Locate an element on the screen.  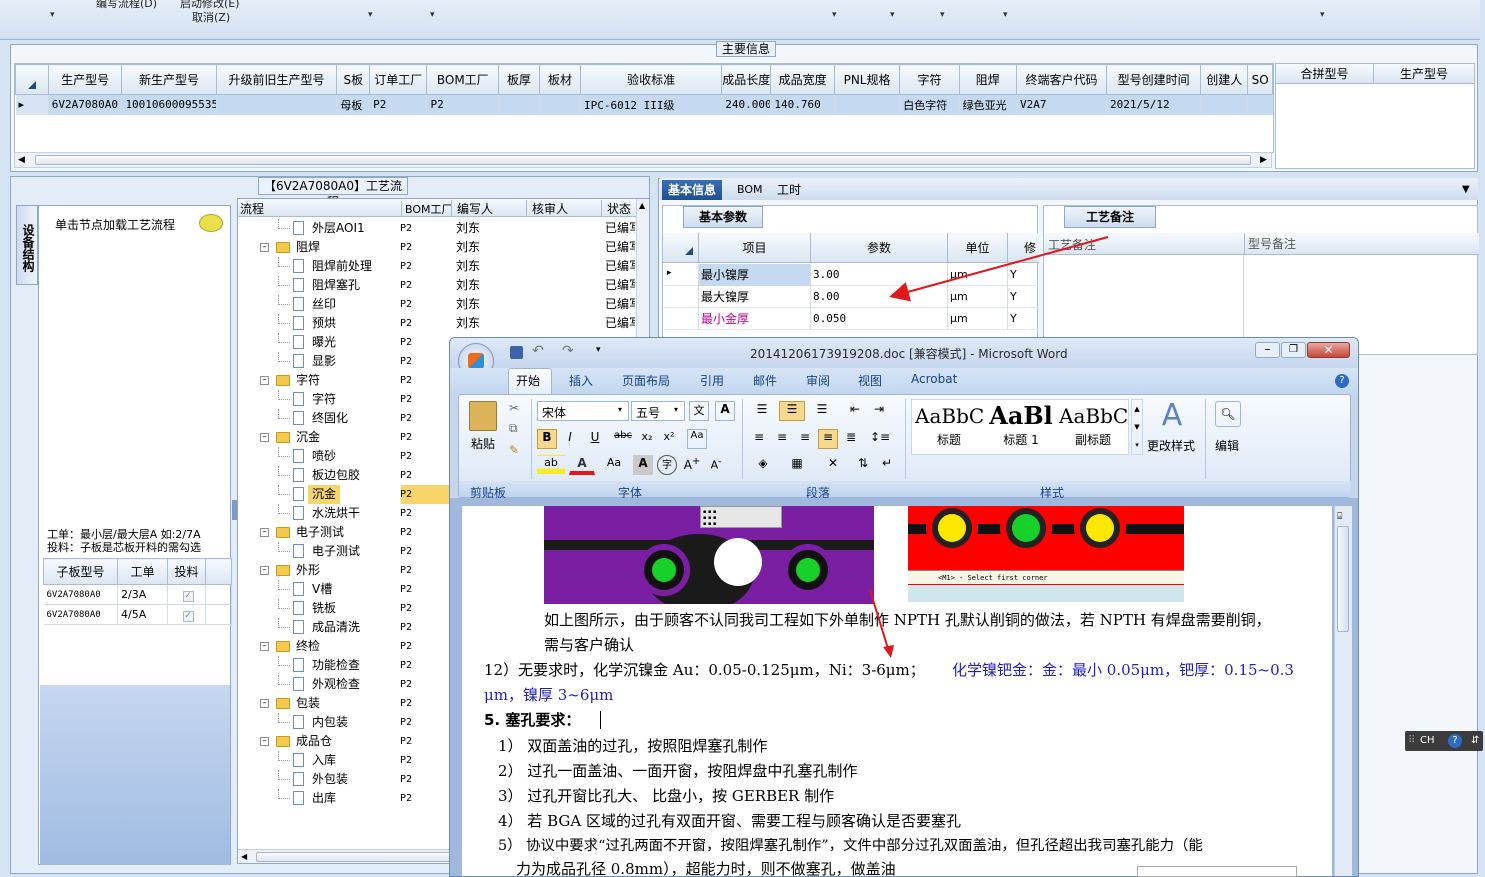
tab-mailings: 邮件 is located at coordinates (765, 380).